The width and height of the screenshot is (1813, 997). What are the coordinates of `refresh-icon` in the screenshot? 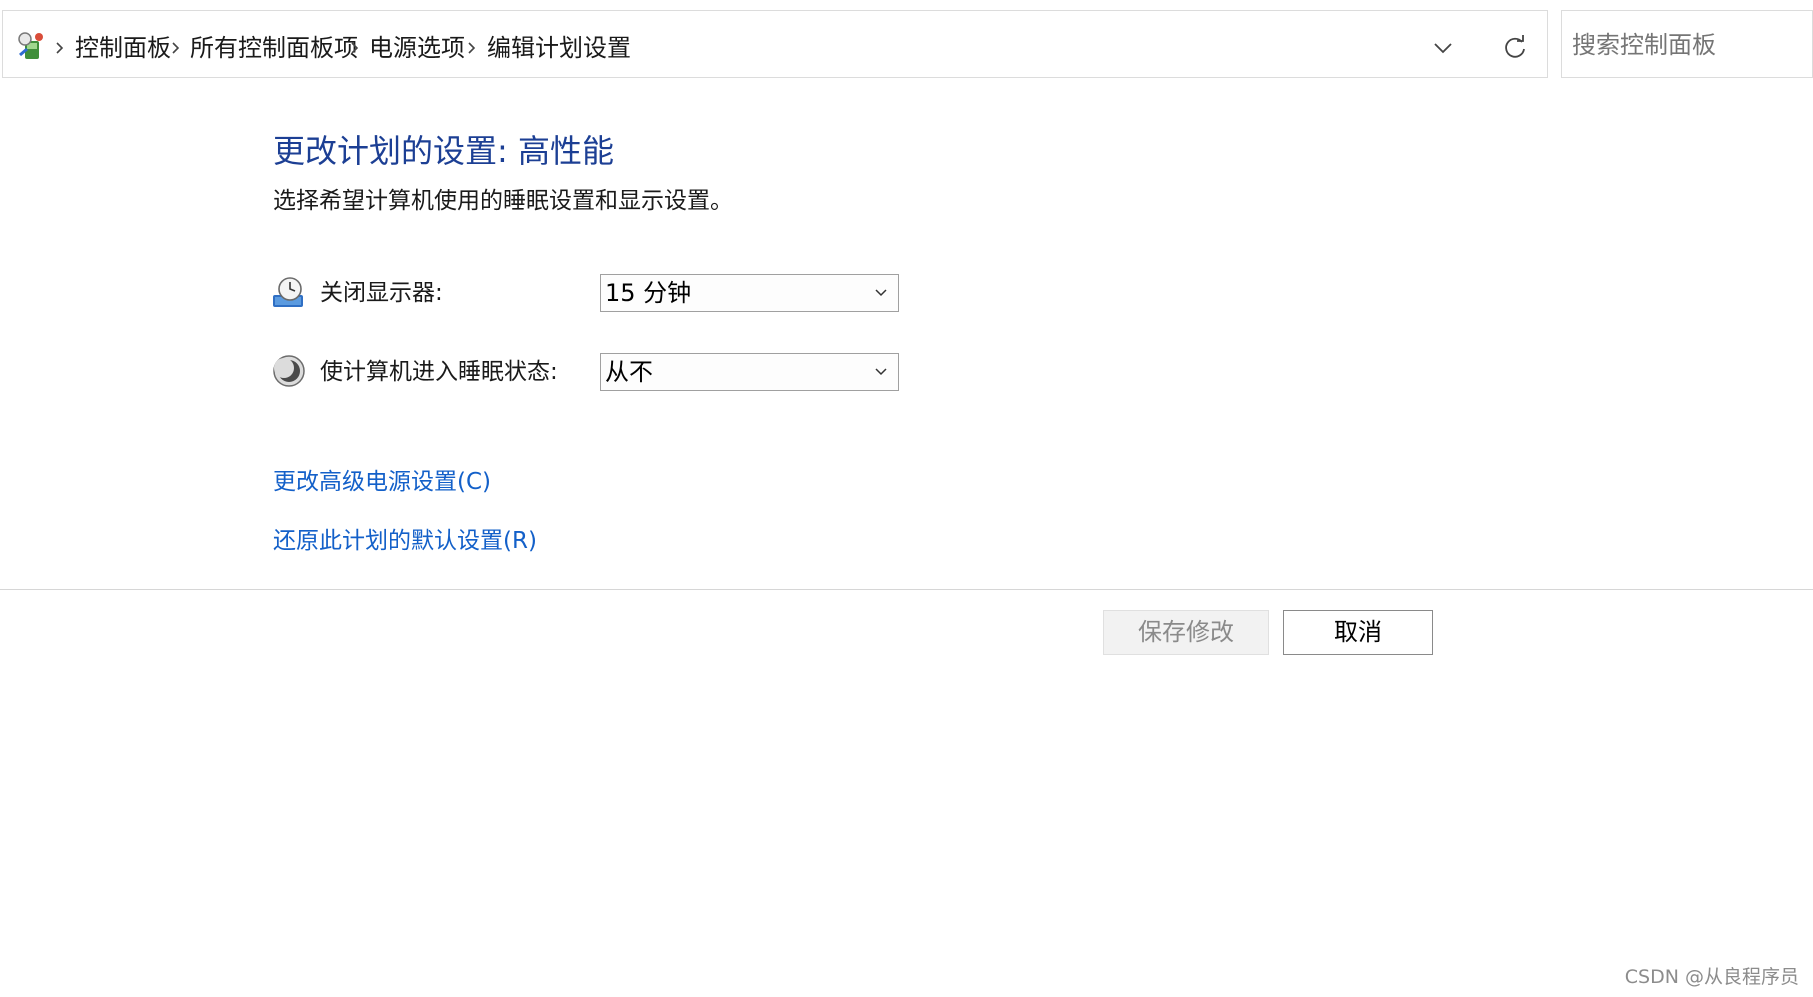 It's located at (1515, 48).